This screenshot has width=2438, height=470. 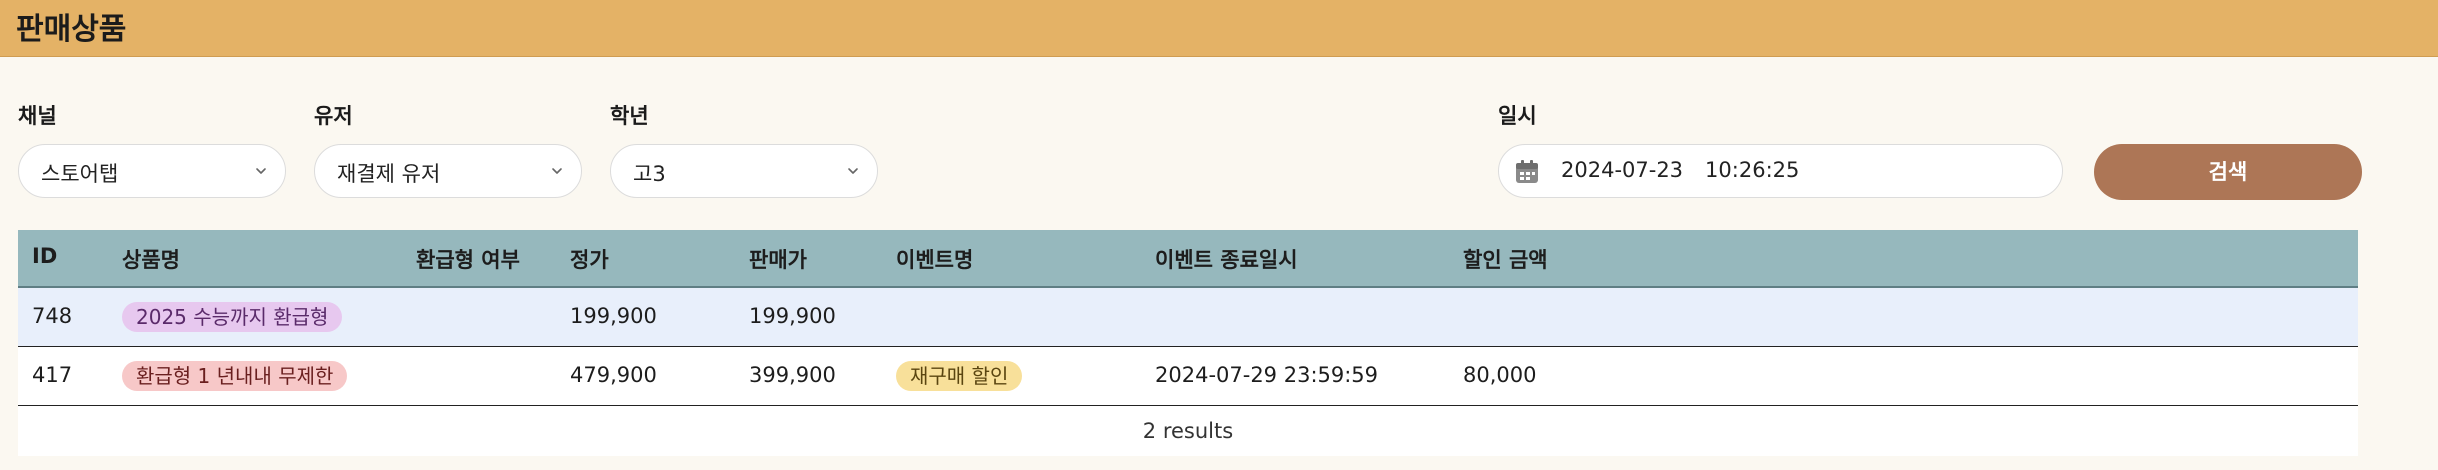 What do you see at coordinates (1752, 170) in the screenshot?
I see `time-value: 10:26:25` at bounding box center [1752, 170].